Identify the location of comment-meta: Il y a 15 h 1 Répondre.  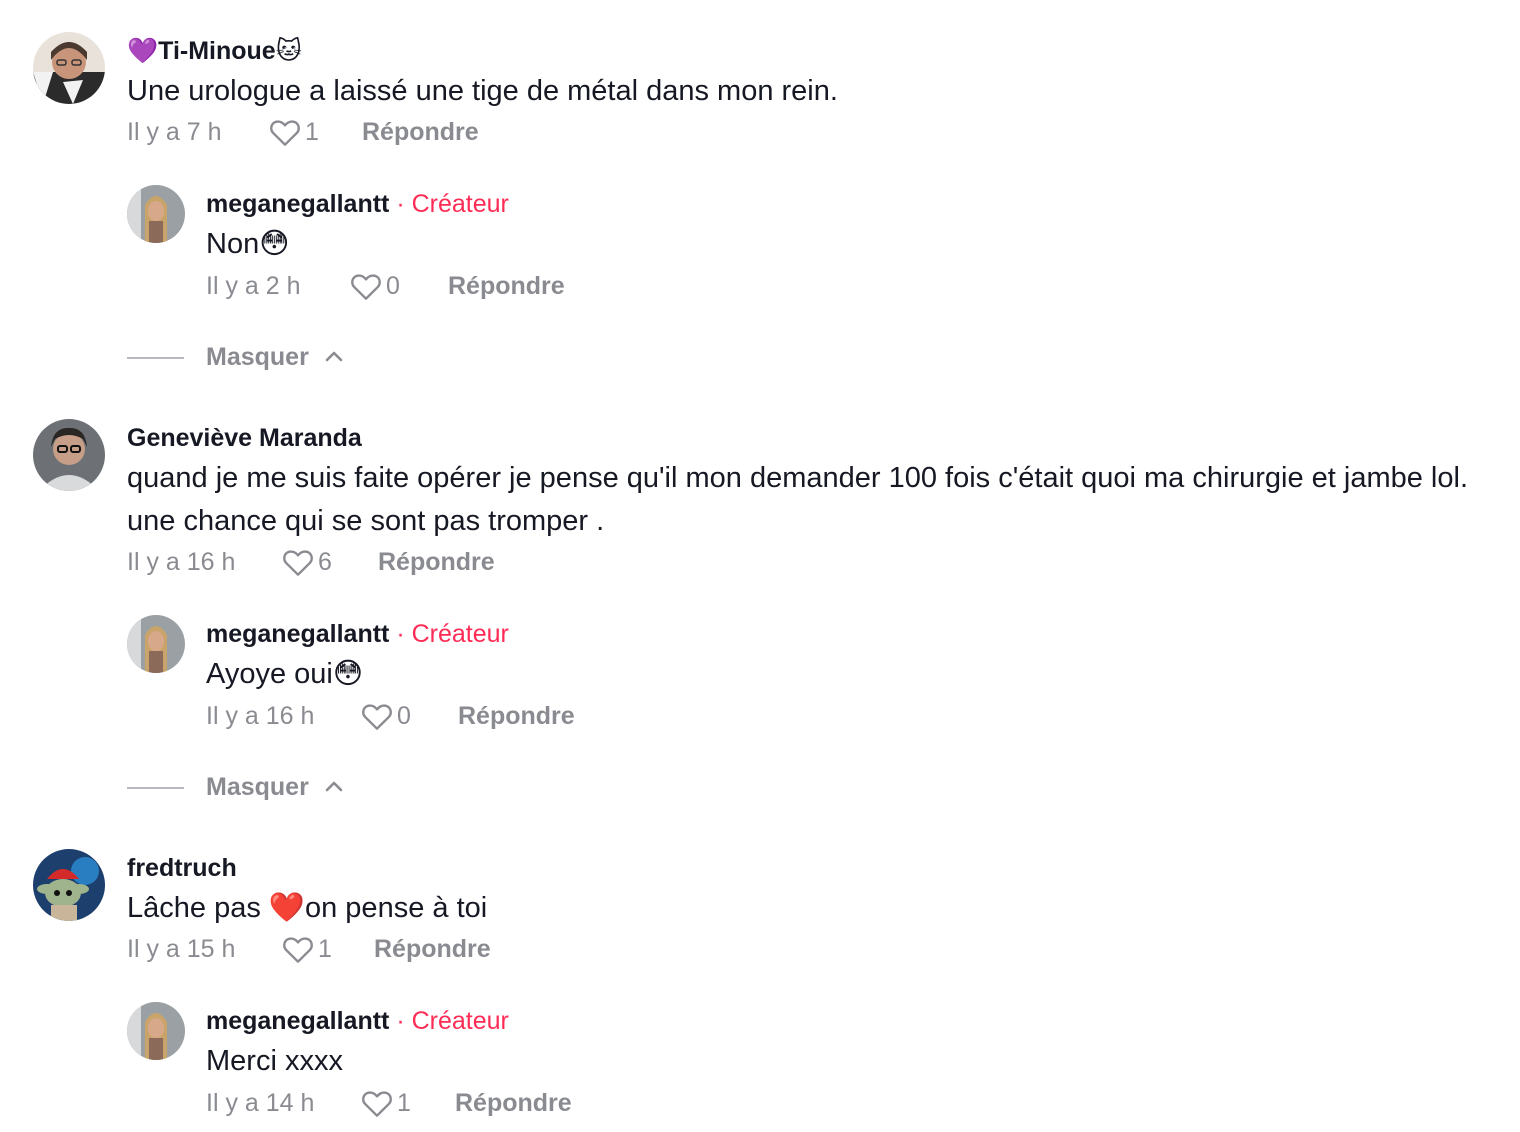
(337, 949).